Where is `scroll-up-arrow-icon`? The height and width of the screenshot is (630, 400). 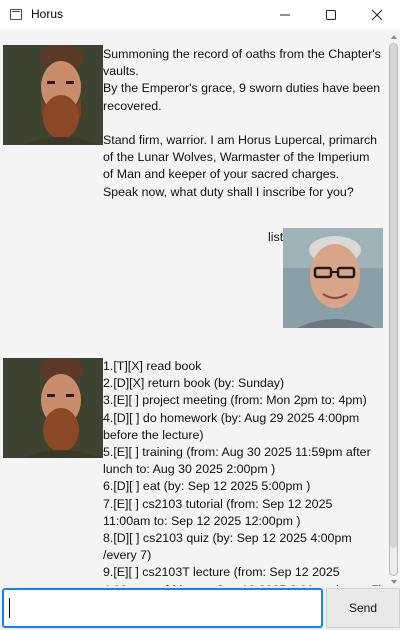 scroll-up-arrow-icon is located at coordinates (394, 37).